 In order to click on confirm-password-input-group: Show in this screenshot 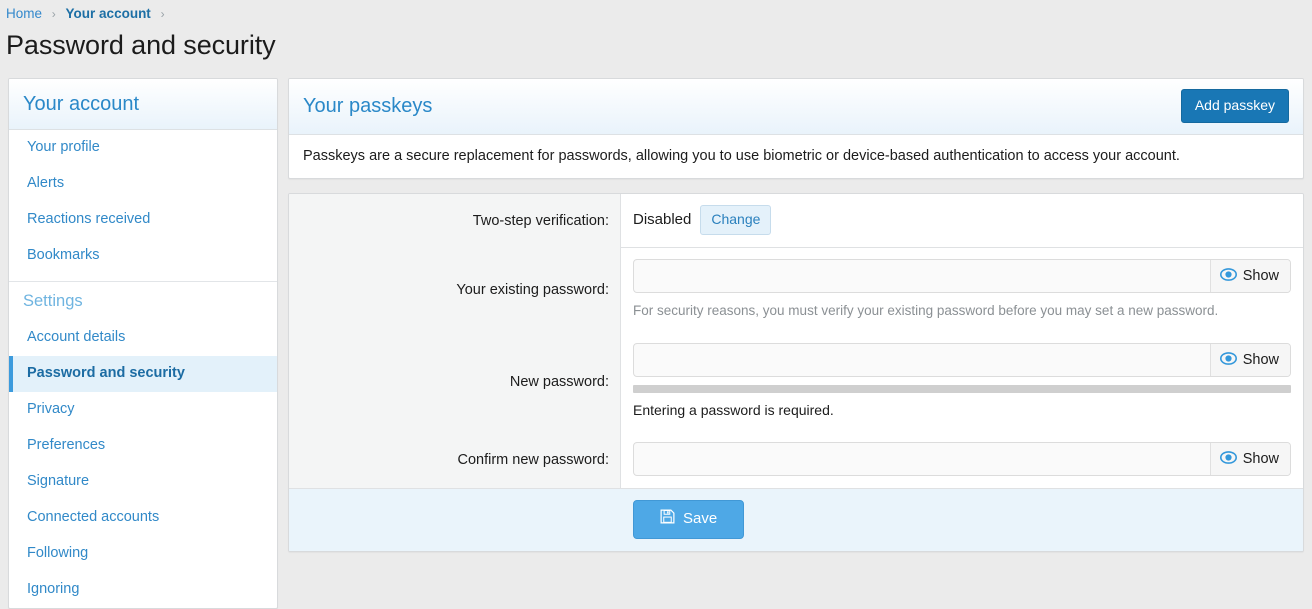, I will do `click(962, 459)`.